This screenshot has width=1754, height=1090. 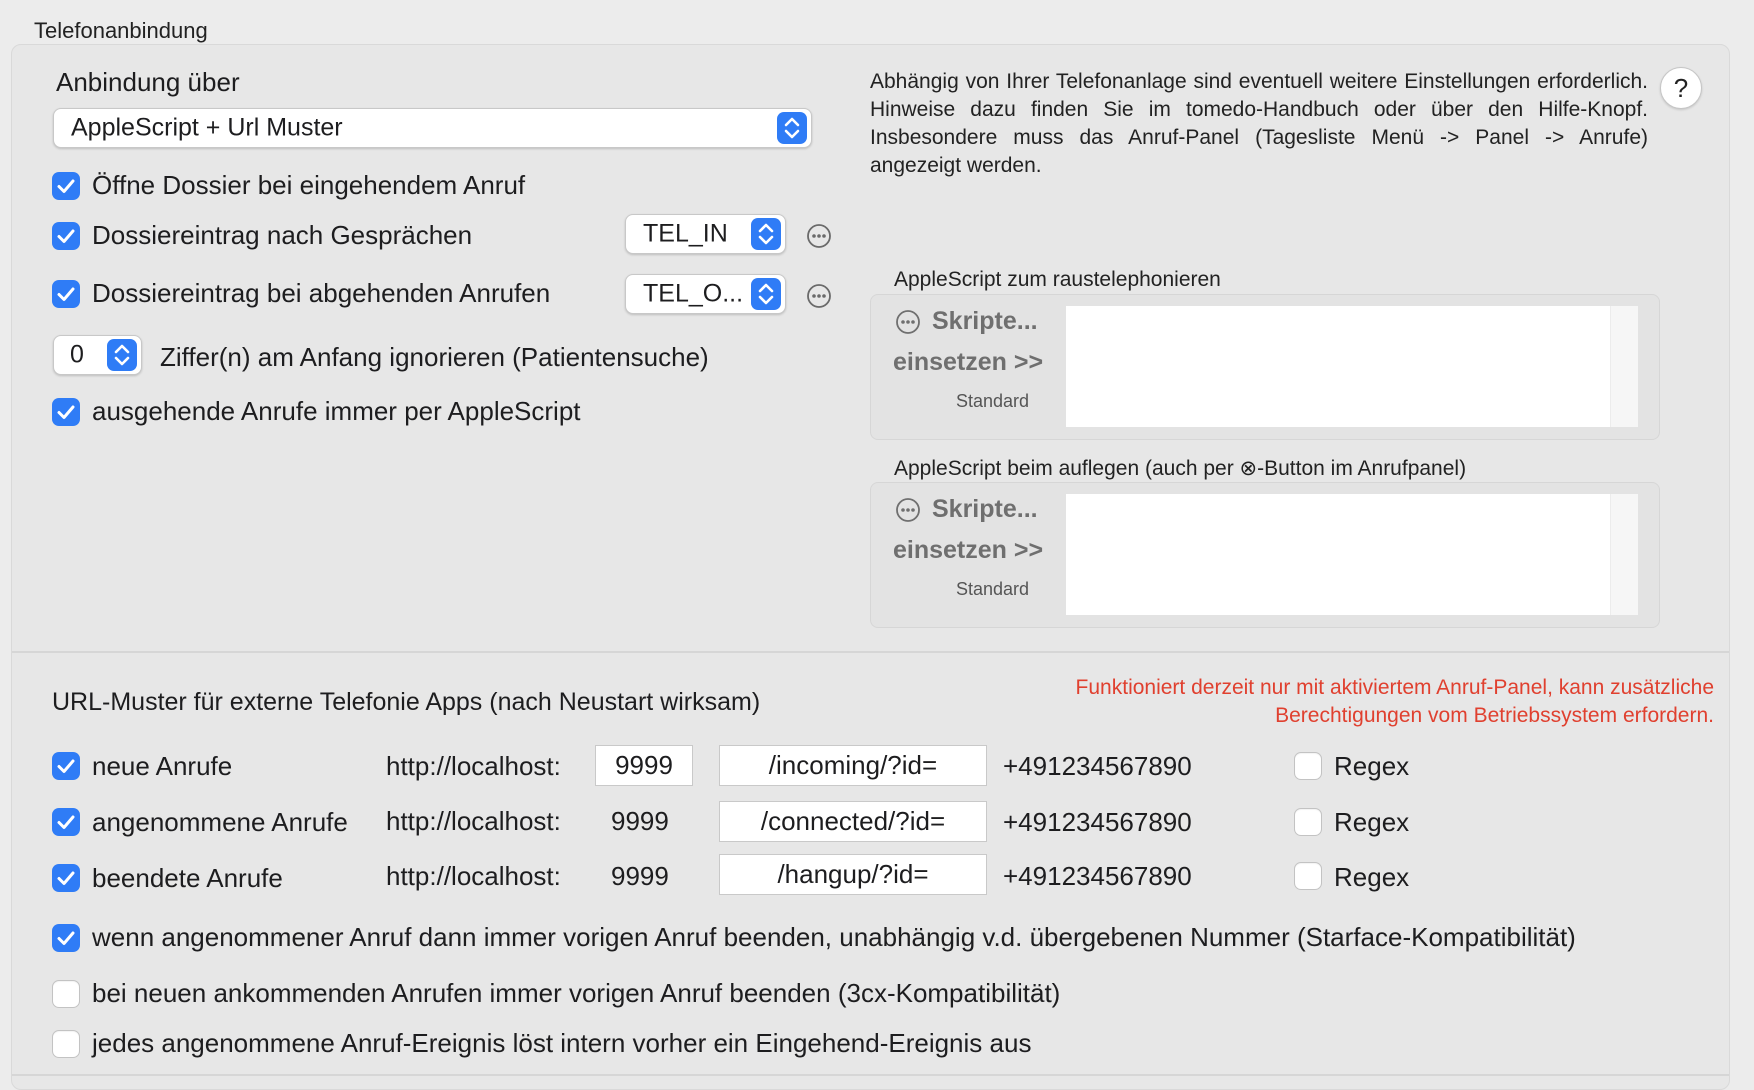 What do you see at coordinates (1372, 766) in the screenshot?
I see `url-row-incoming-regex-label: Regex` at bounding box center [1372, 766].